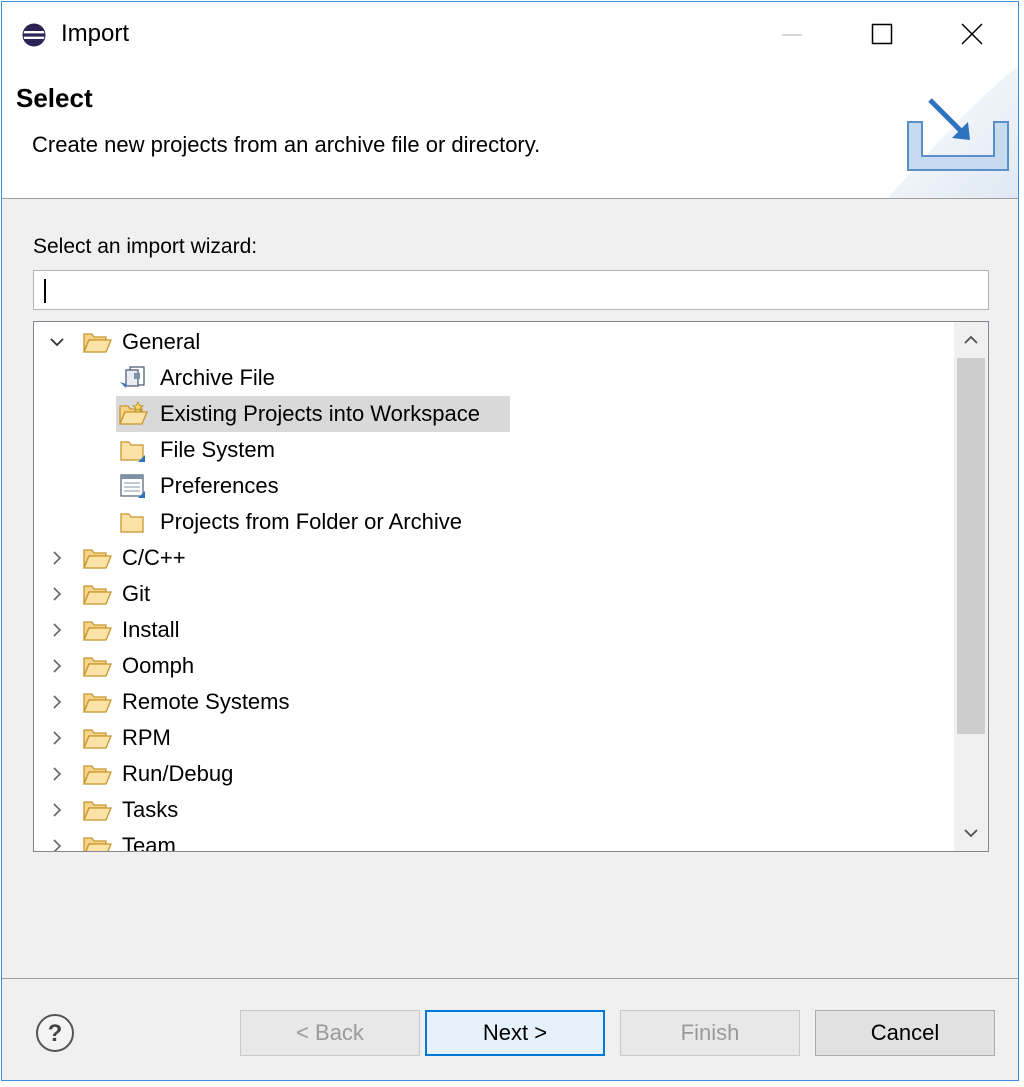  I want to click on eclipse-icon, so click(34, 35).